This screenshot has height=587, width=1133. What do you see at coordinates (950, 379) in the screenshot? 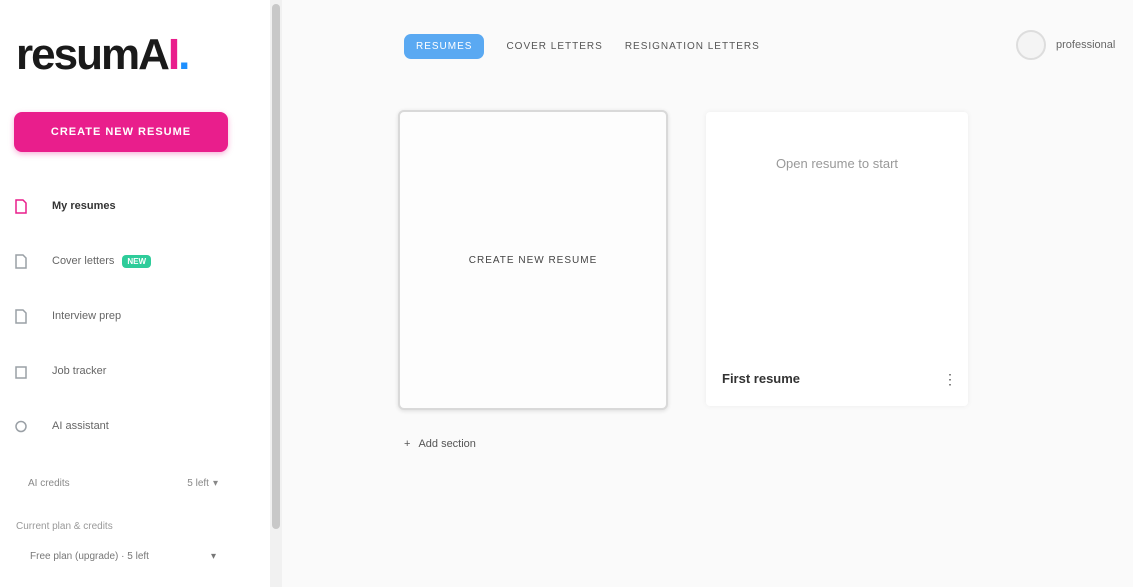
I see `kebab-menu-icon: ⋮` at bounding box center [950, 379].